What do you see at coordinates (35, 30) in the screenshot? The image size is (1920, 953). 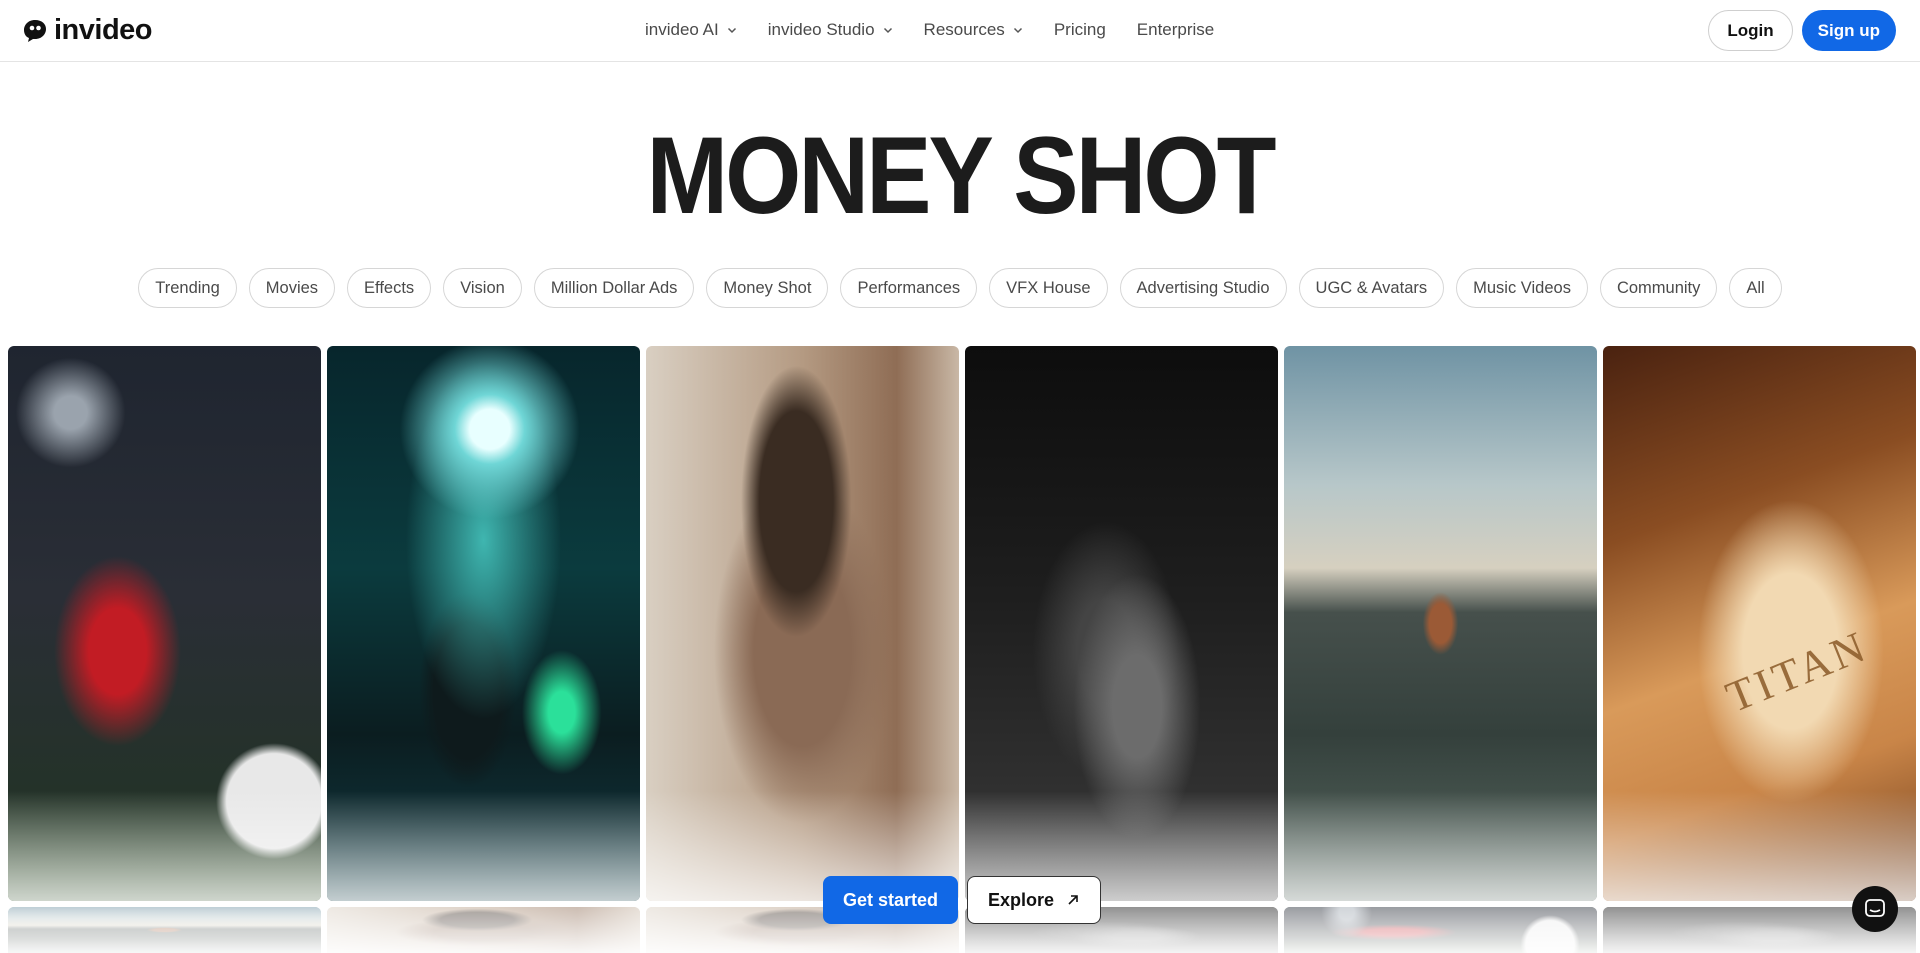 I see `invideo-logo-icon` at bounding box center [35, 30].